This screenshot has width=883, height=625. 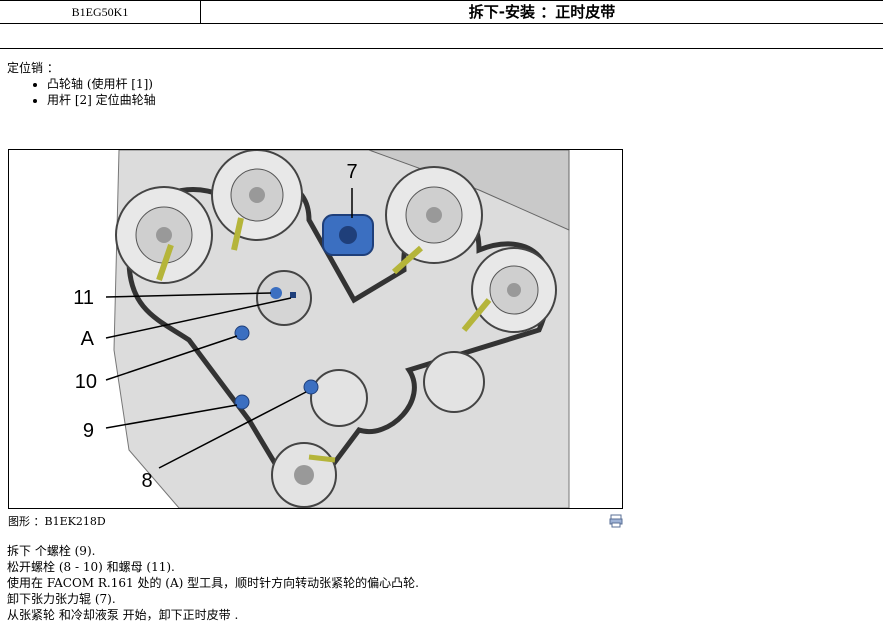 What do you see at coordinates (348, 235) in the screenshot?
I see `tensioner-roller` at bounding box center [348, 235].